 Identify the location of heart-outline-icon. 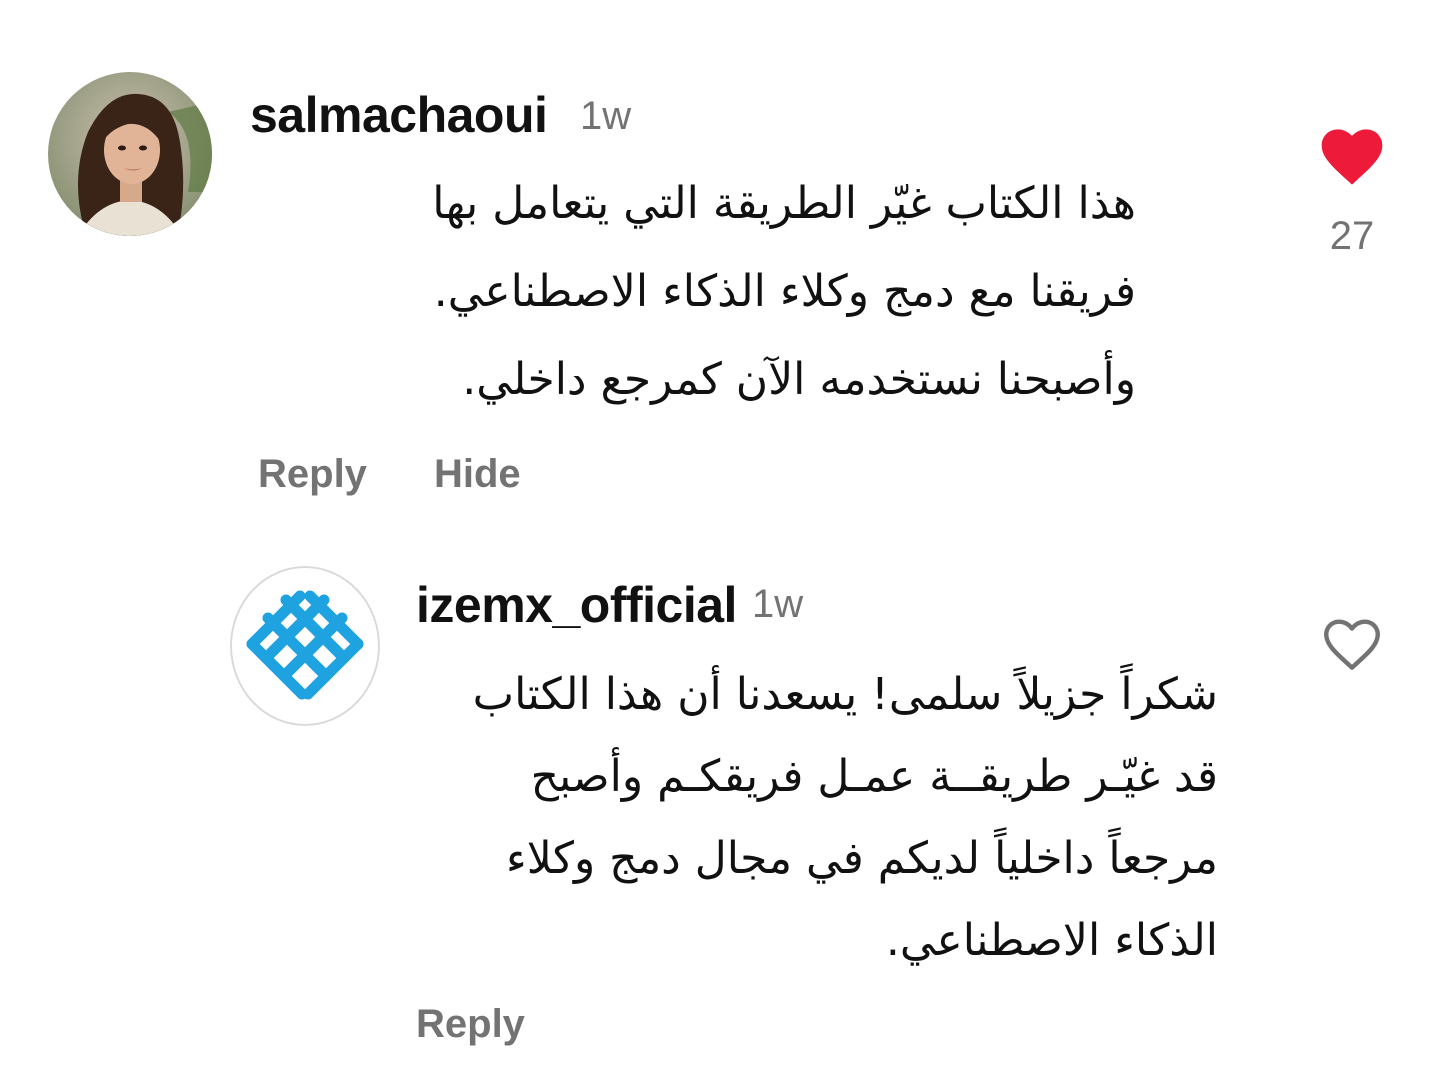
(1352, 644).